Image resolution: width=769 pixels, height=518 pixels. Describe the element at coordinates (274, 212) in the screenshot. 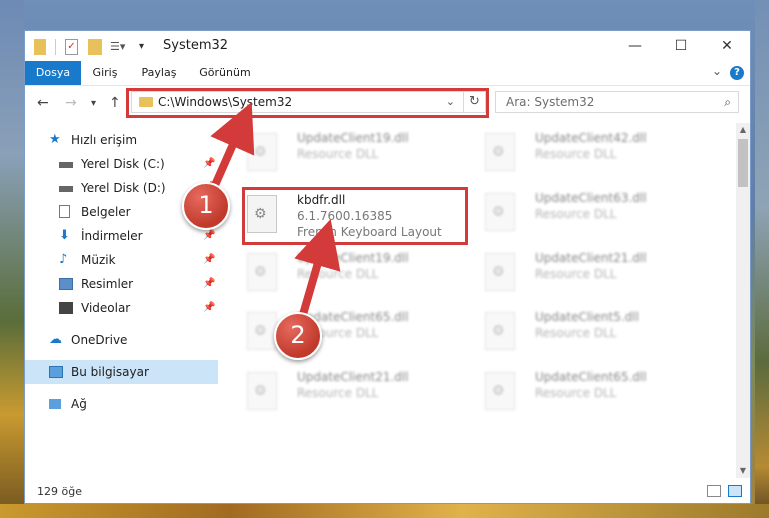

I see `annotation-arrows` at that location.